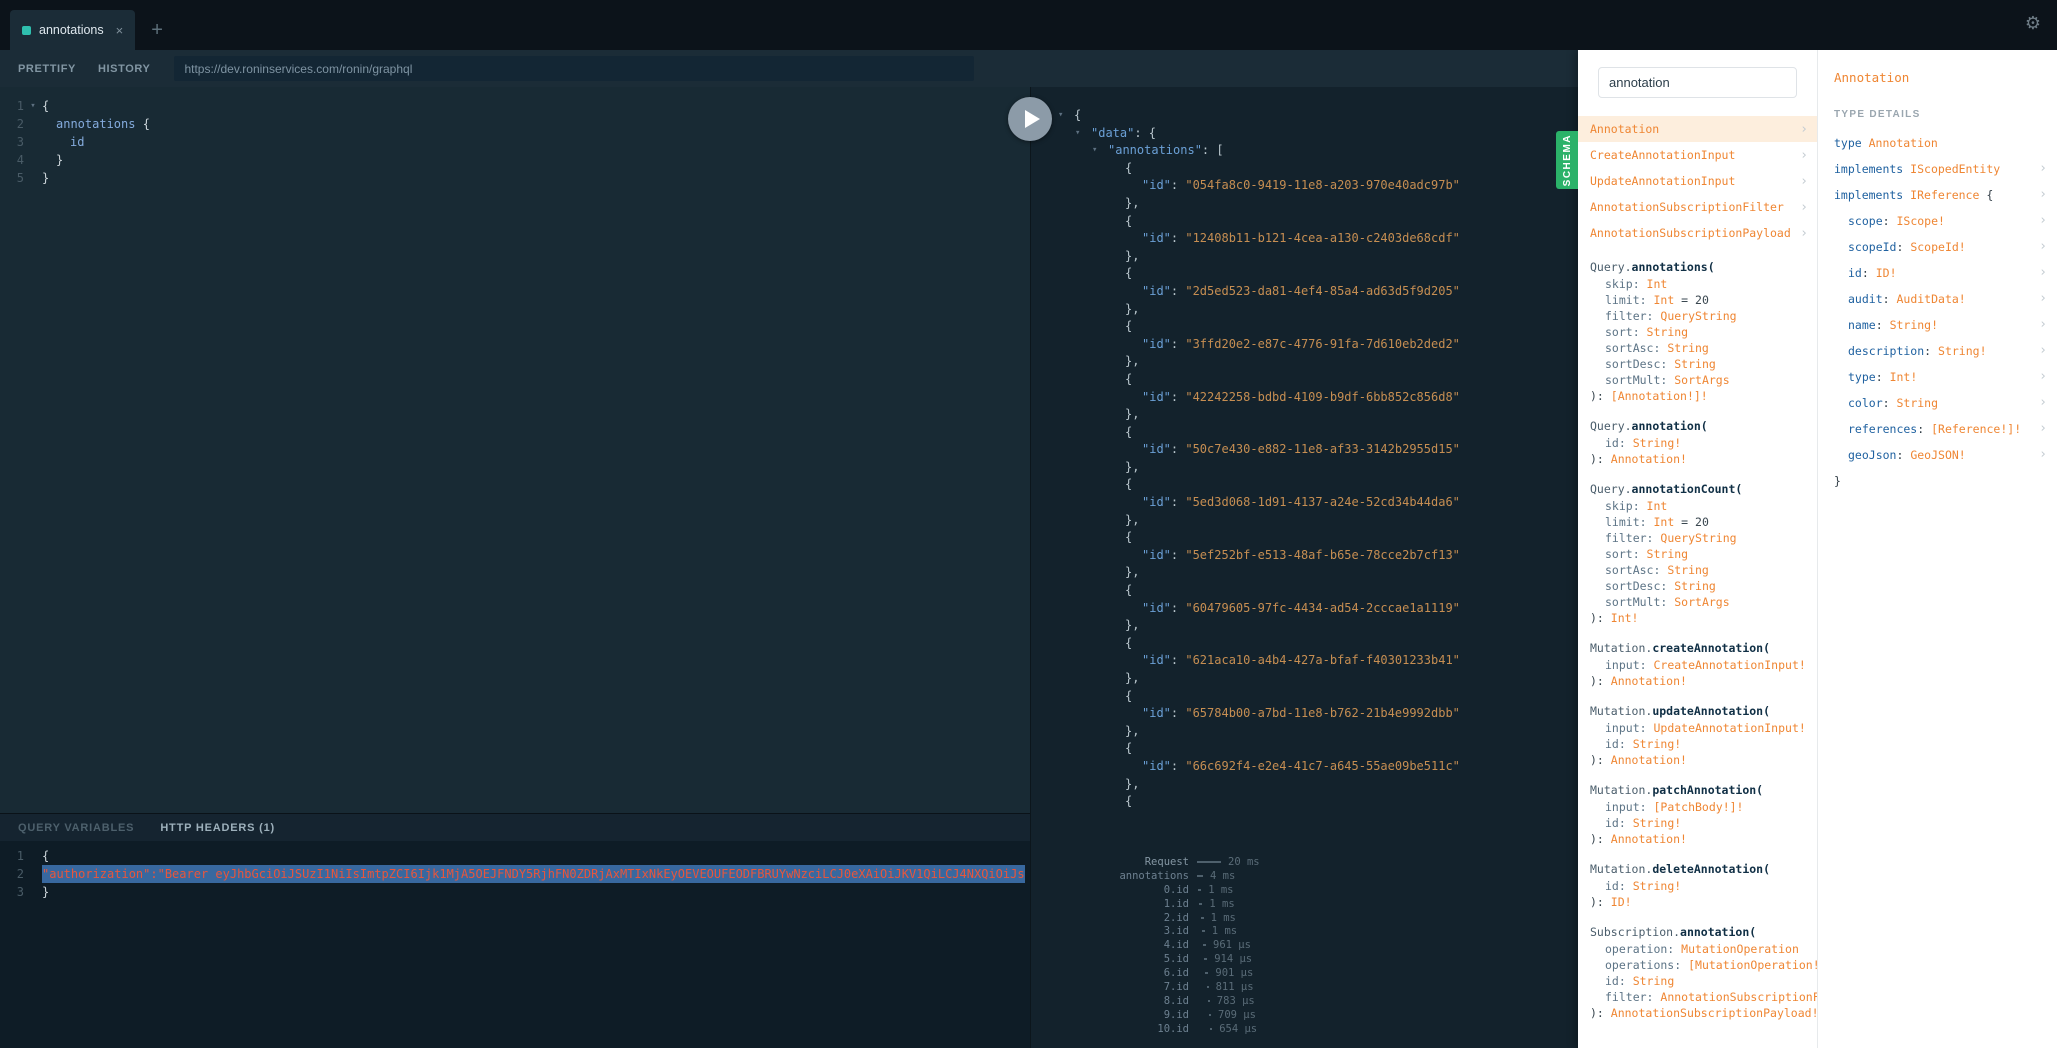  Describe the element at coordinates (1234, 986) in the screenshot. I see `trace-time: 811 μs` at that location.